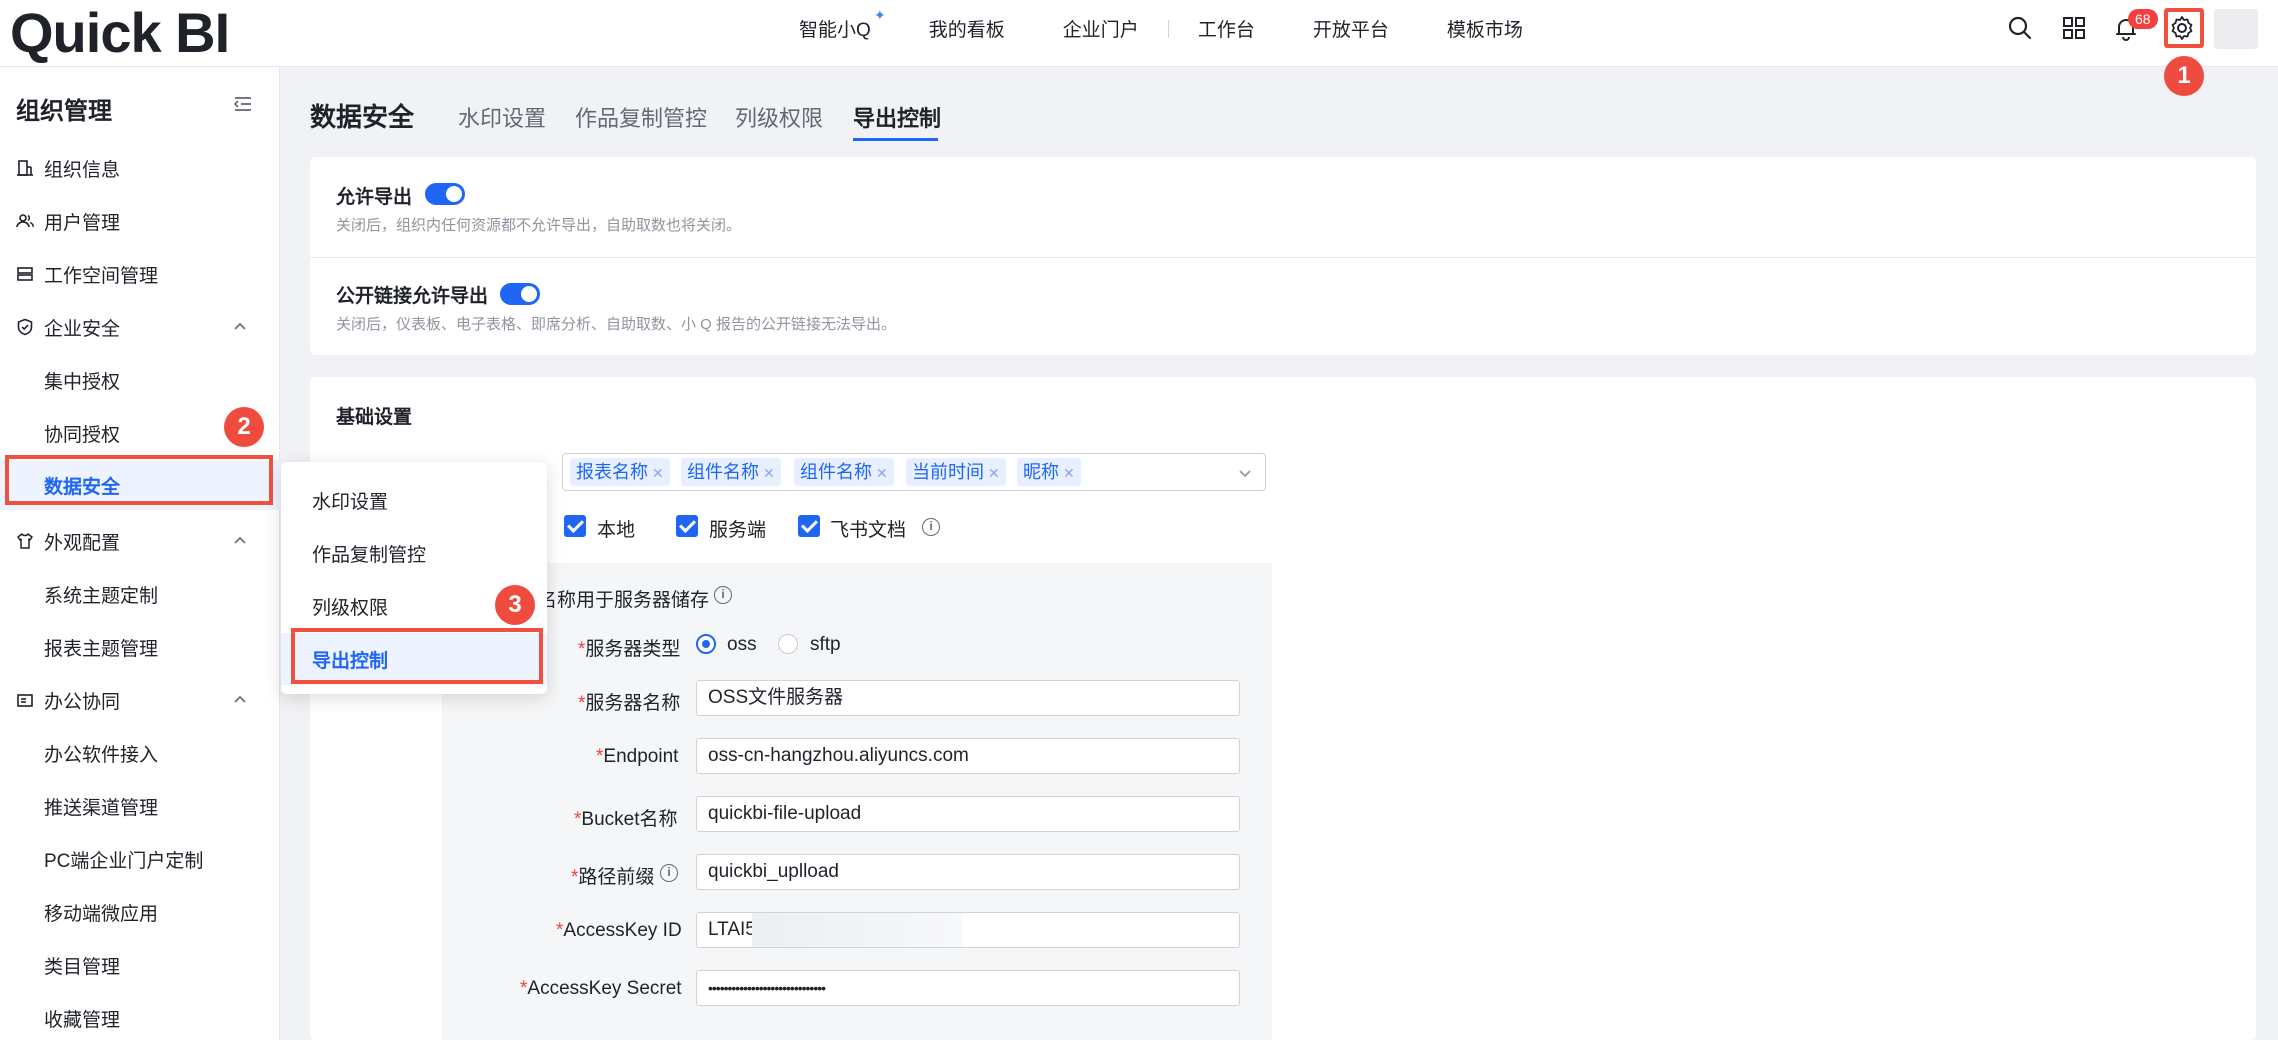  I want to click on collapse-menu-icon, so click(243, 104).